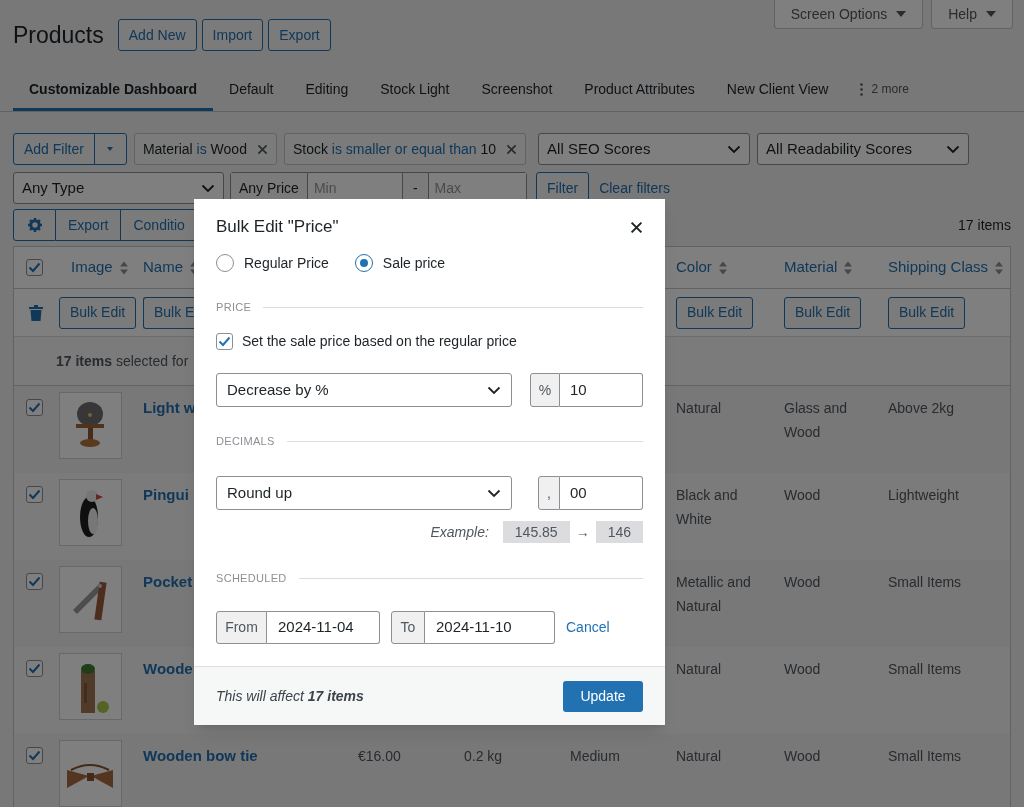 The width and height of the screenshot is (1024, 807). I want to click on screen-meta-button: Screen Options, so click(848, 14).